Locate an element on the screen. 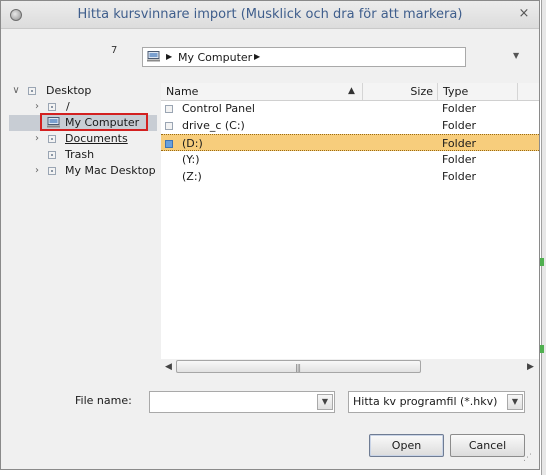  tree-item-label: Documents is located at coordinates (96, 138).